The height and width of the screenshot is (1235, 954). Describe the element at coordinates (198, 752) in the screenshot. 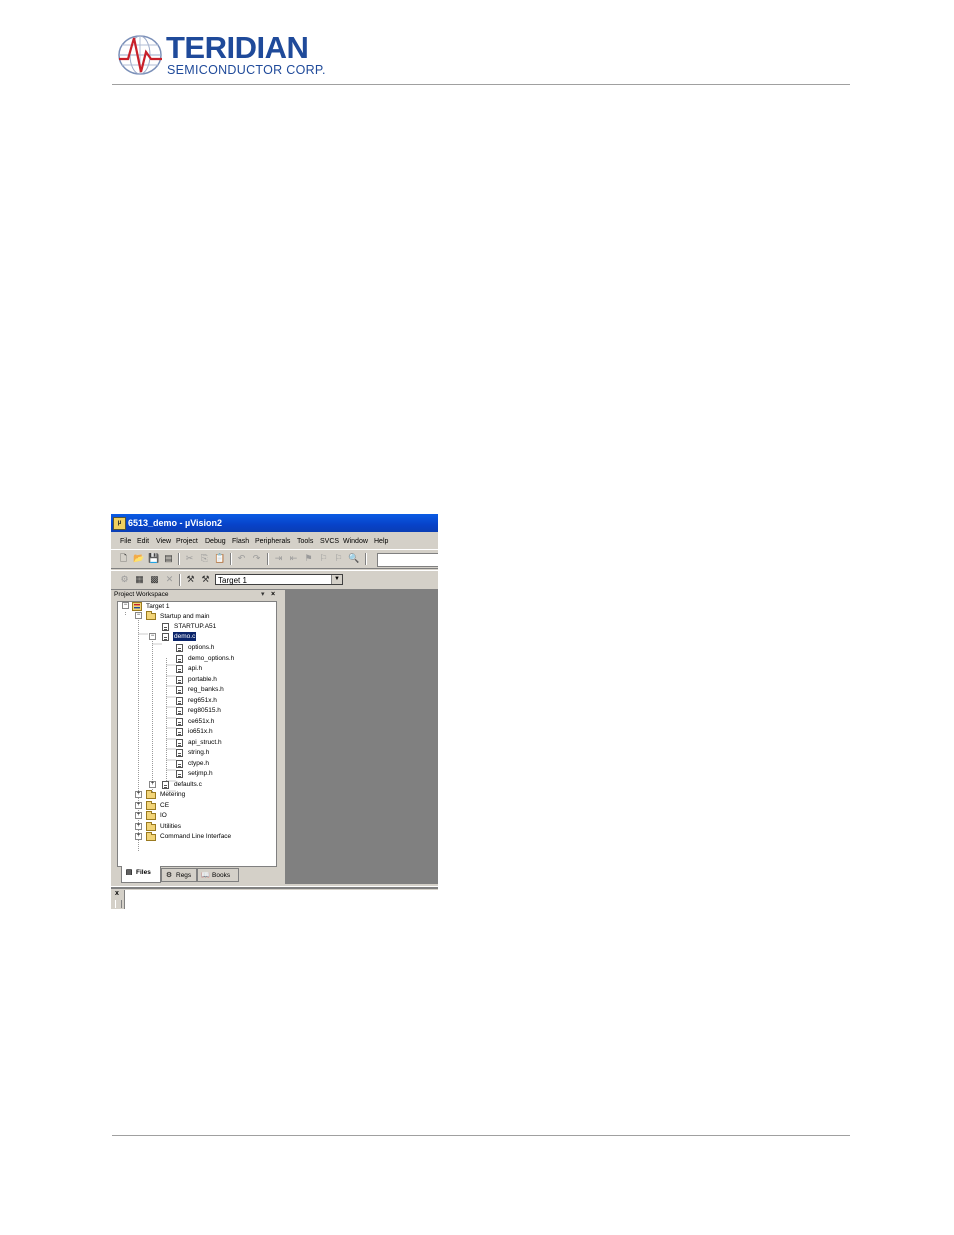

I see `tree-node-header: string.h` at that location.